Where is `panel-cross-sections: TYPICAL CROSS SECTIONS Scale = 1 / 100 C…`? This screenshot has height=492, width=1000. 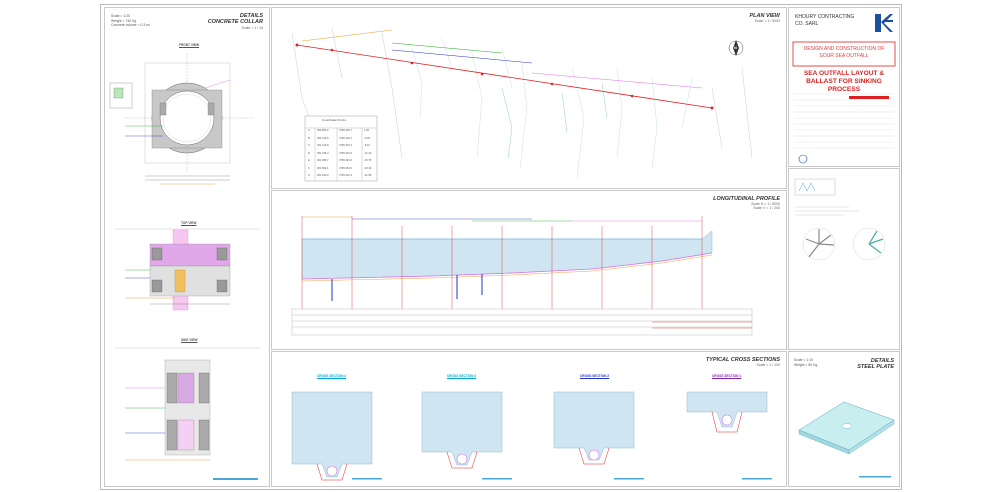 panel-cross-sections: TYPICAL CROSS SECTIONS Scale = 1 / 100 C… is located at coordinates (529, 419).